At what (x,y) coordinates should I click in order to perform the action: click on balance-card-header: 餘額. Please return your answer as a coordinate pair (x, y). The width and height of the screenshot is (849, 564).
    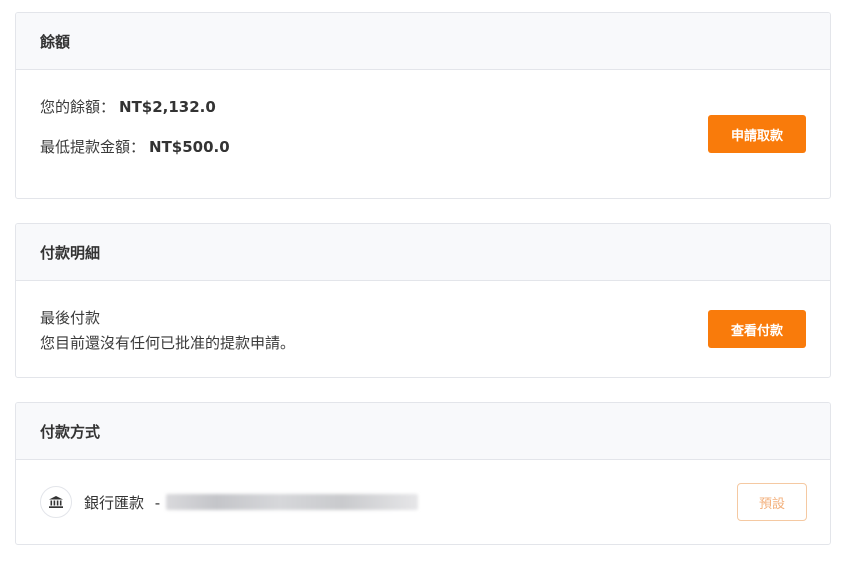
    Looking at the image, I should click on (423, 41).